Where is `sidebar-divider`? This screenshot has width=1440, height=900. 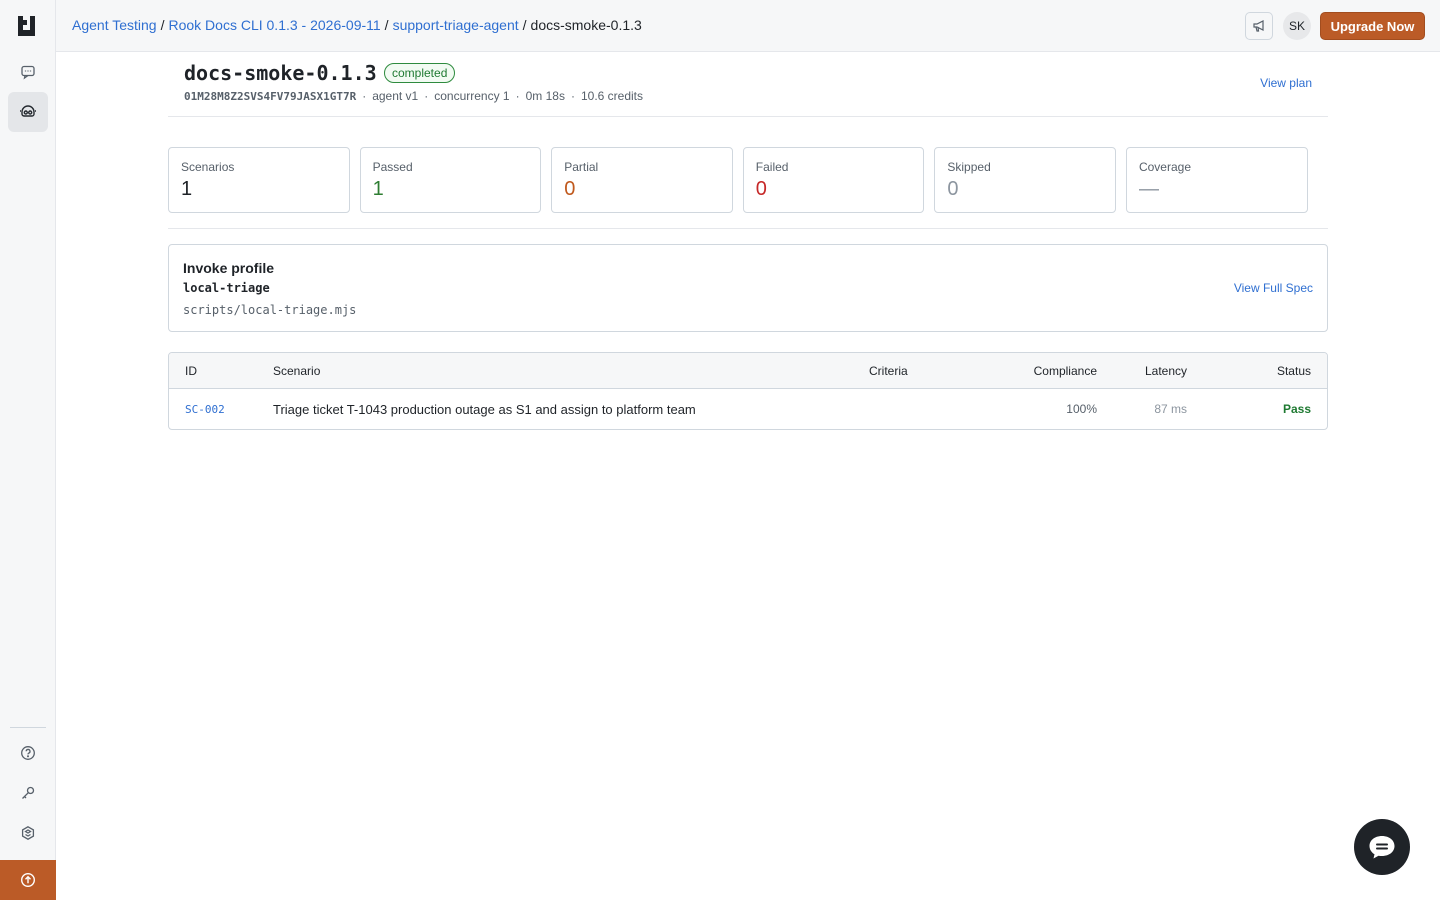
sidebar-divider is located at coordinates (28, 727).